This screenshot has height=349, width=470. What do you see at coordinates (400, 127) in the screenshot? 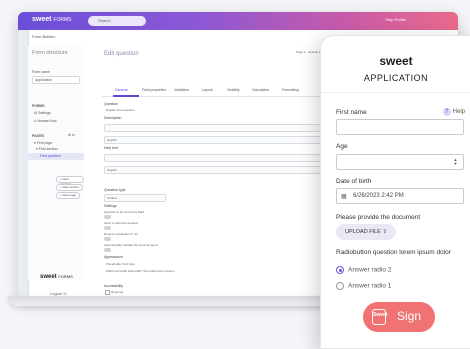
I see `first-name-input` at bounding box center [400, 127].